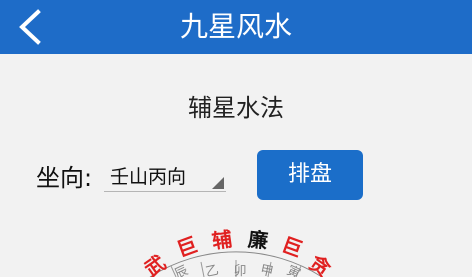 The image size is (472, 277). Describe the element at coordinates (239, 270) in the screenshot. I see `dial-inner-text: 卯` at that location.